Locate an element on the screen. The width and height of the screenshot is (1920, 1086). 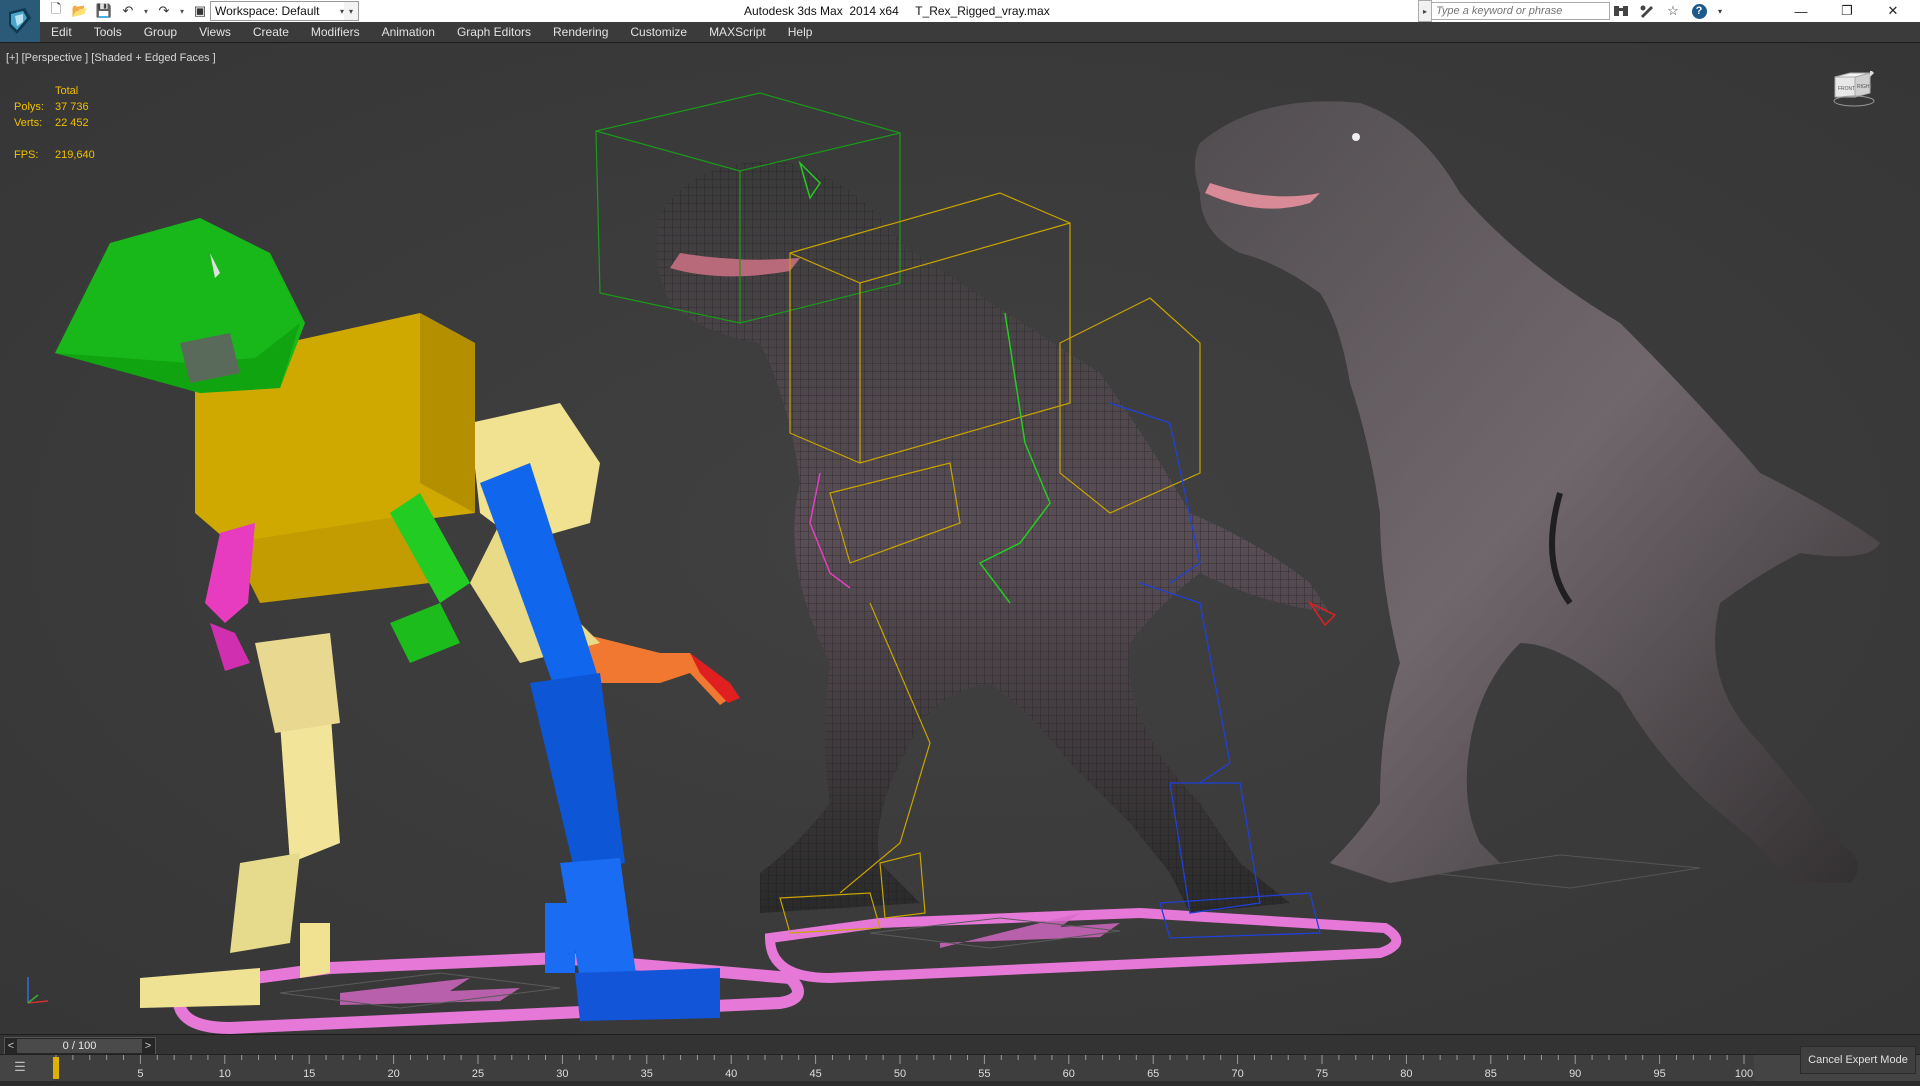
infocenter-tools: ☆ ? ▾ is located at coordinates (1668, 11).